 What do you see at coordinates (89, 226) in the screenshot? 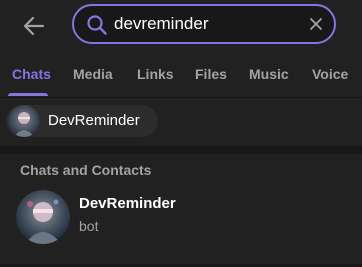
I see `result-subtitle: bot` at bounding box center [89, 226].